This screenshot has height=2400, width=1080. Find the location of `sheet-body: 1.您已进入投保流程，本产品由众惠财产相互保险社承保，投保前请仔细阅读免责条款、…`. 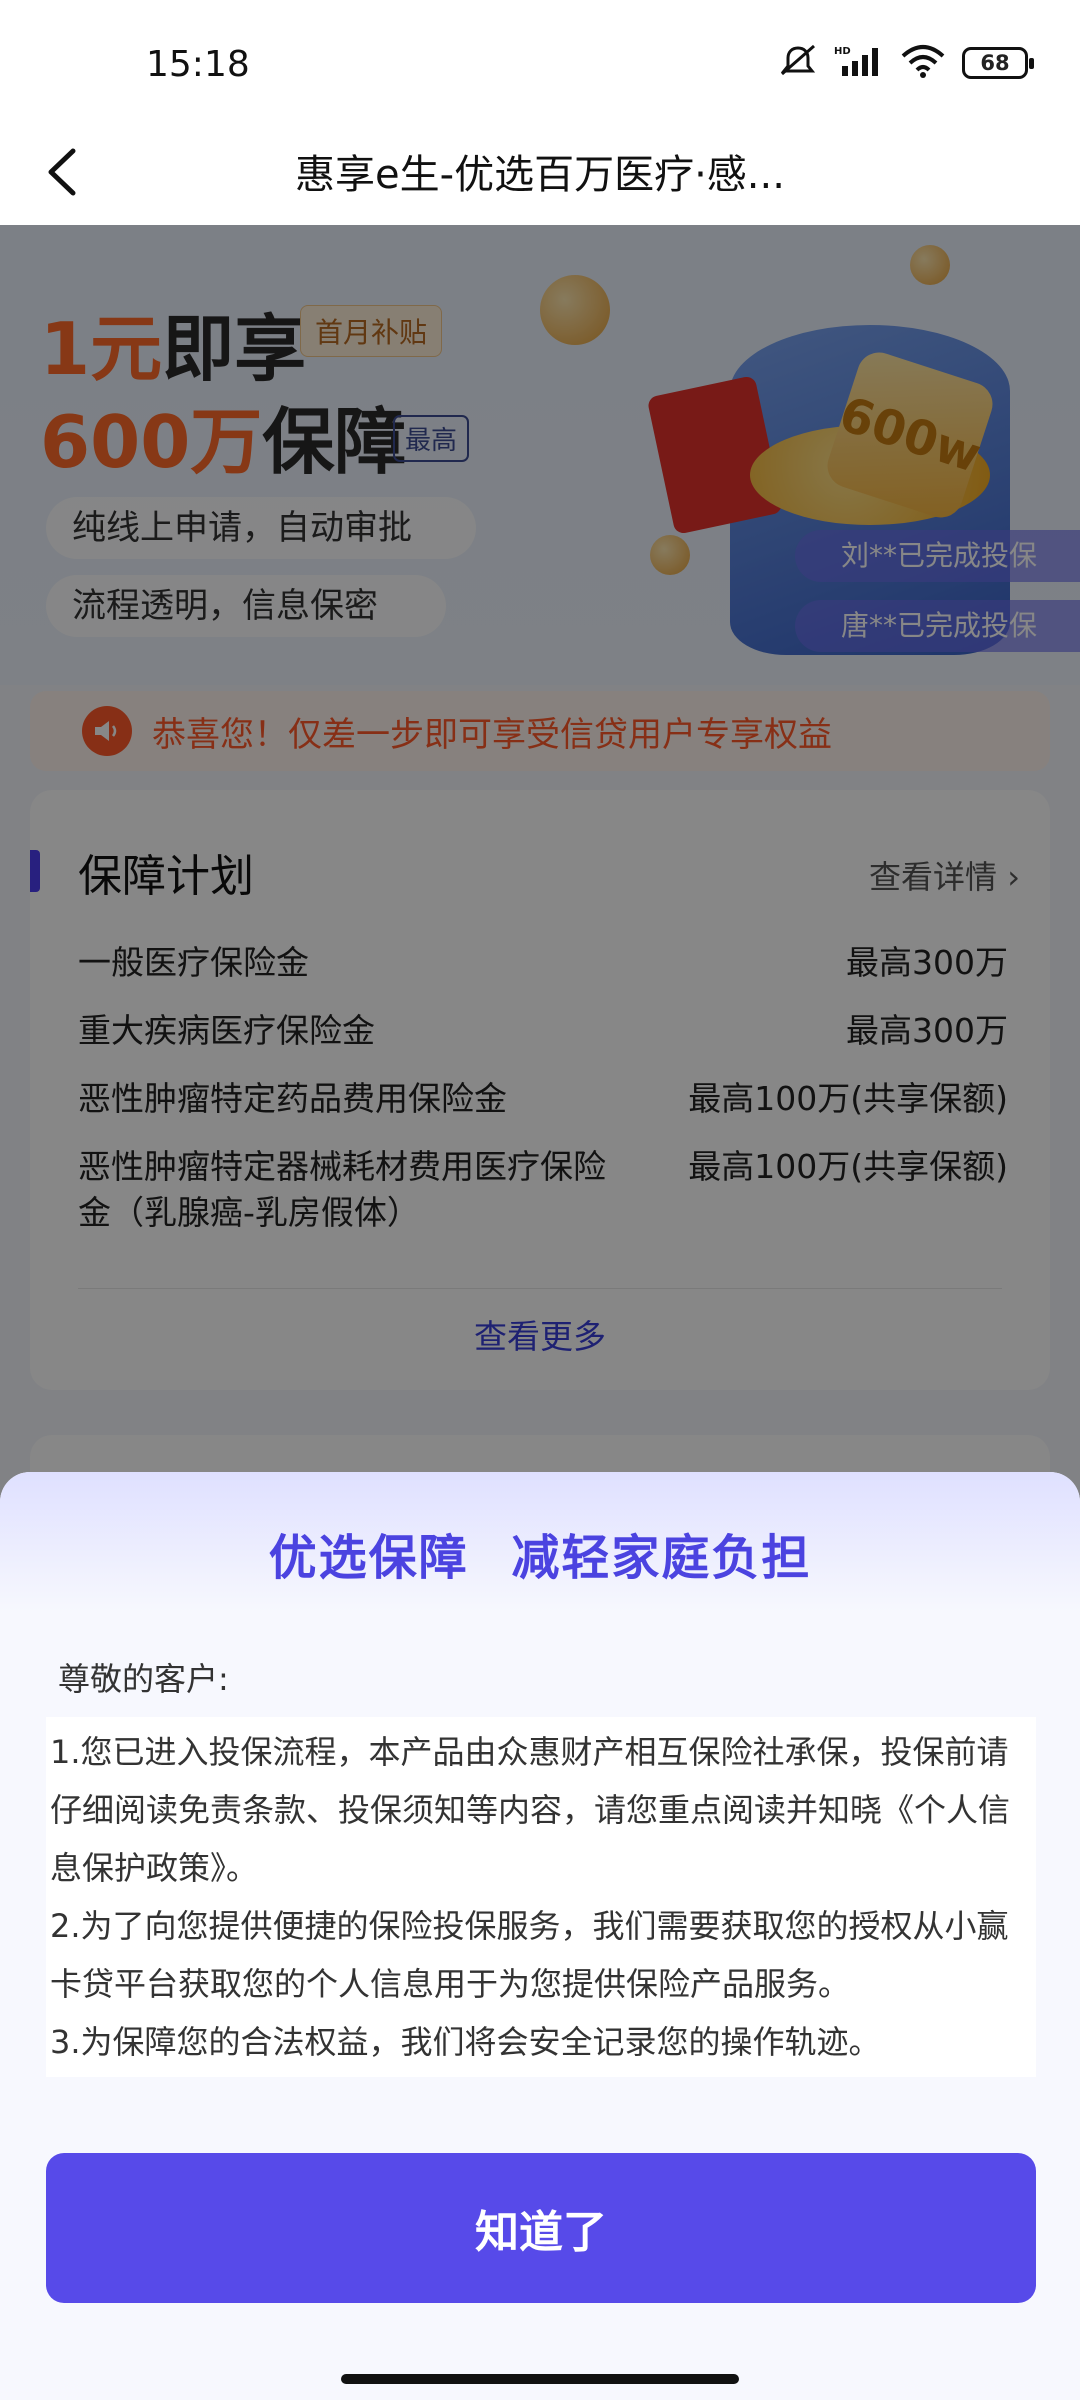

sheet-body: 1.您已进入投保流程，本产品由众惠财产相互保险社承保，投保前请仔细阅读免责条款、… is located at coordinates (541, 1897).